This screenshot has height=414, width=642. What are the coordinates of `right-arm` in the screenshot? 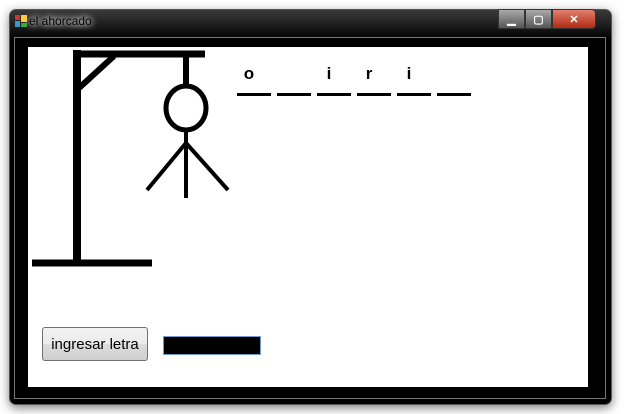 It's located at (207, 166).